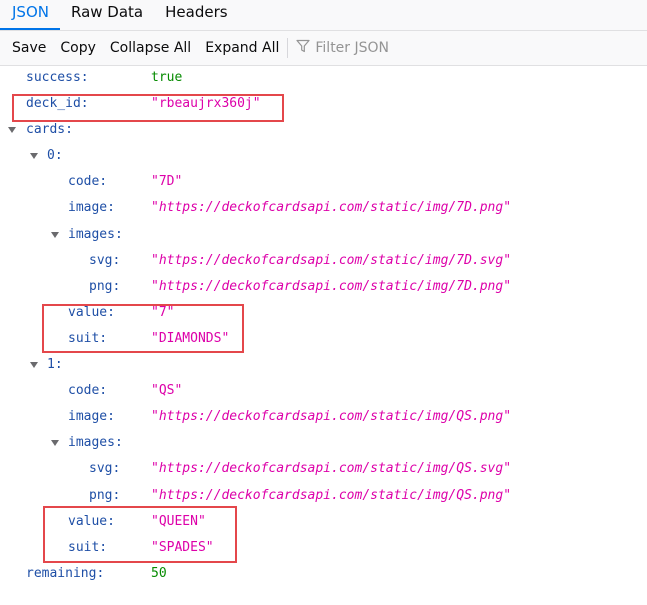 Image resolution: width=647 pixels, height=605 pixels. What do you see at coordinates (107, 15) in the screenshot?
I see `tab-raw-data: Raw Data` at bounding box center [107, 15].